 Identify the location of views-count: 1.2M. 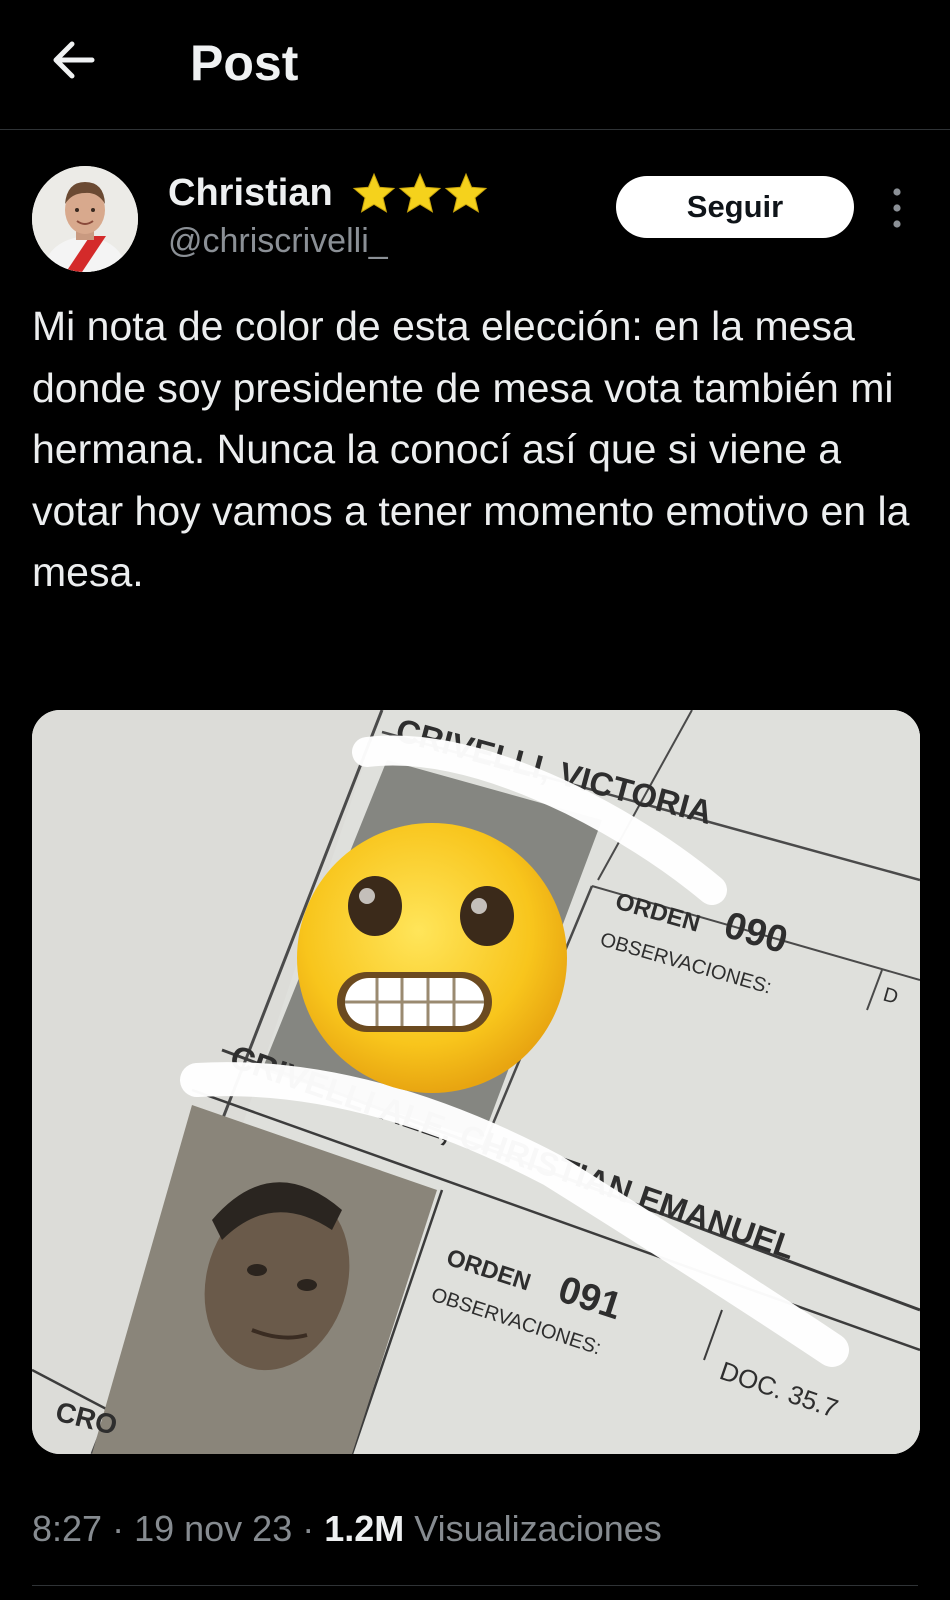
(364, 1528).